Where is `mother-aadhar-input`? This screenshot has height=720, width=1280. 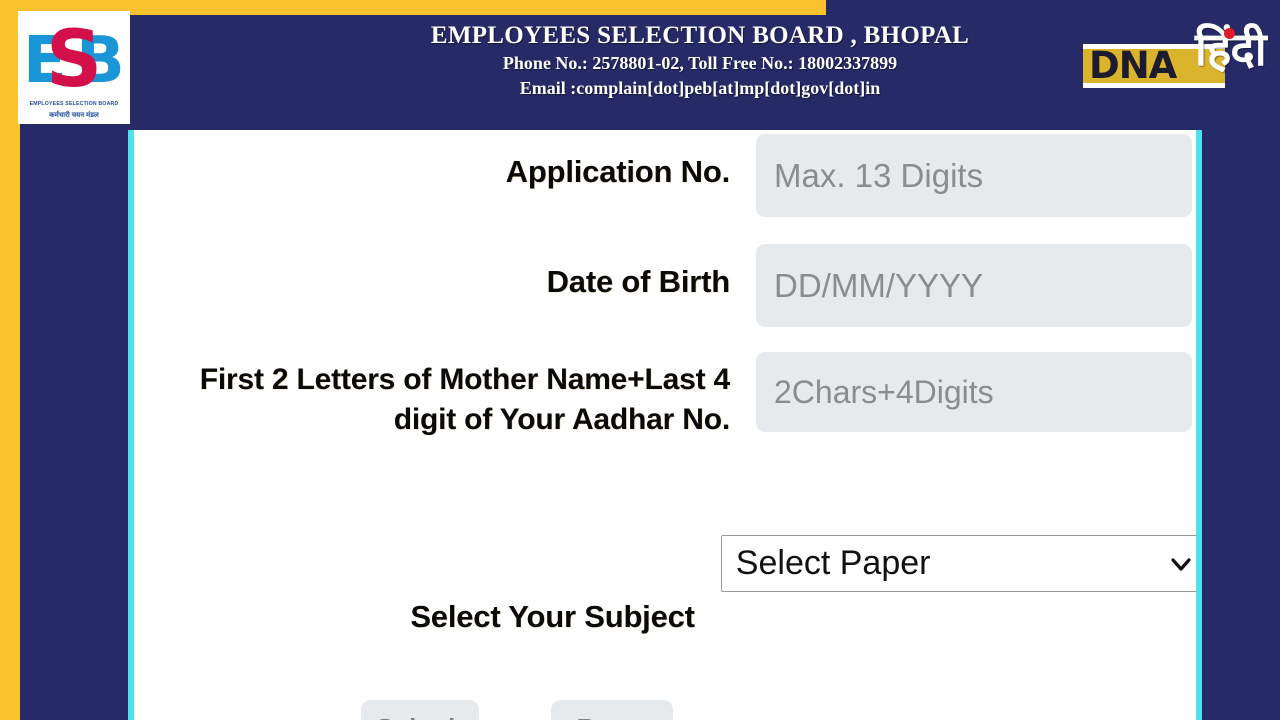
mother-aadhar-input is located at coordinates (974, 392).